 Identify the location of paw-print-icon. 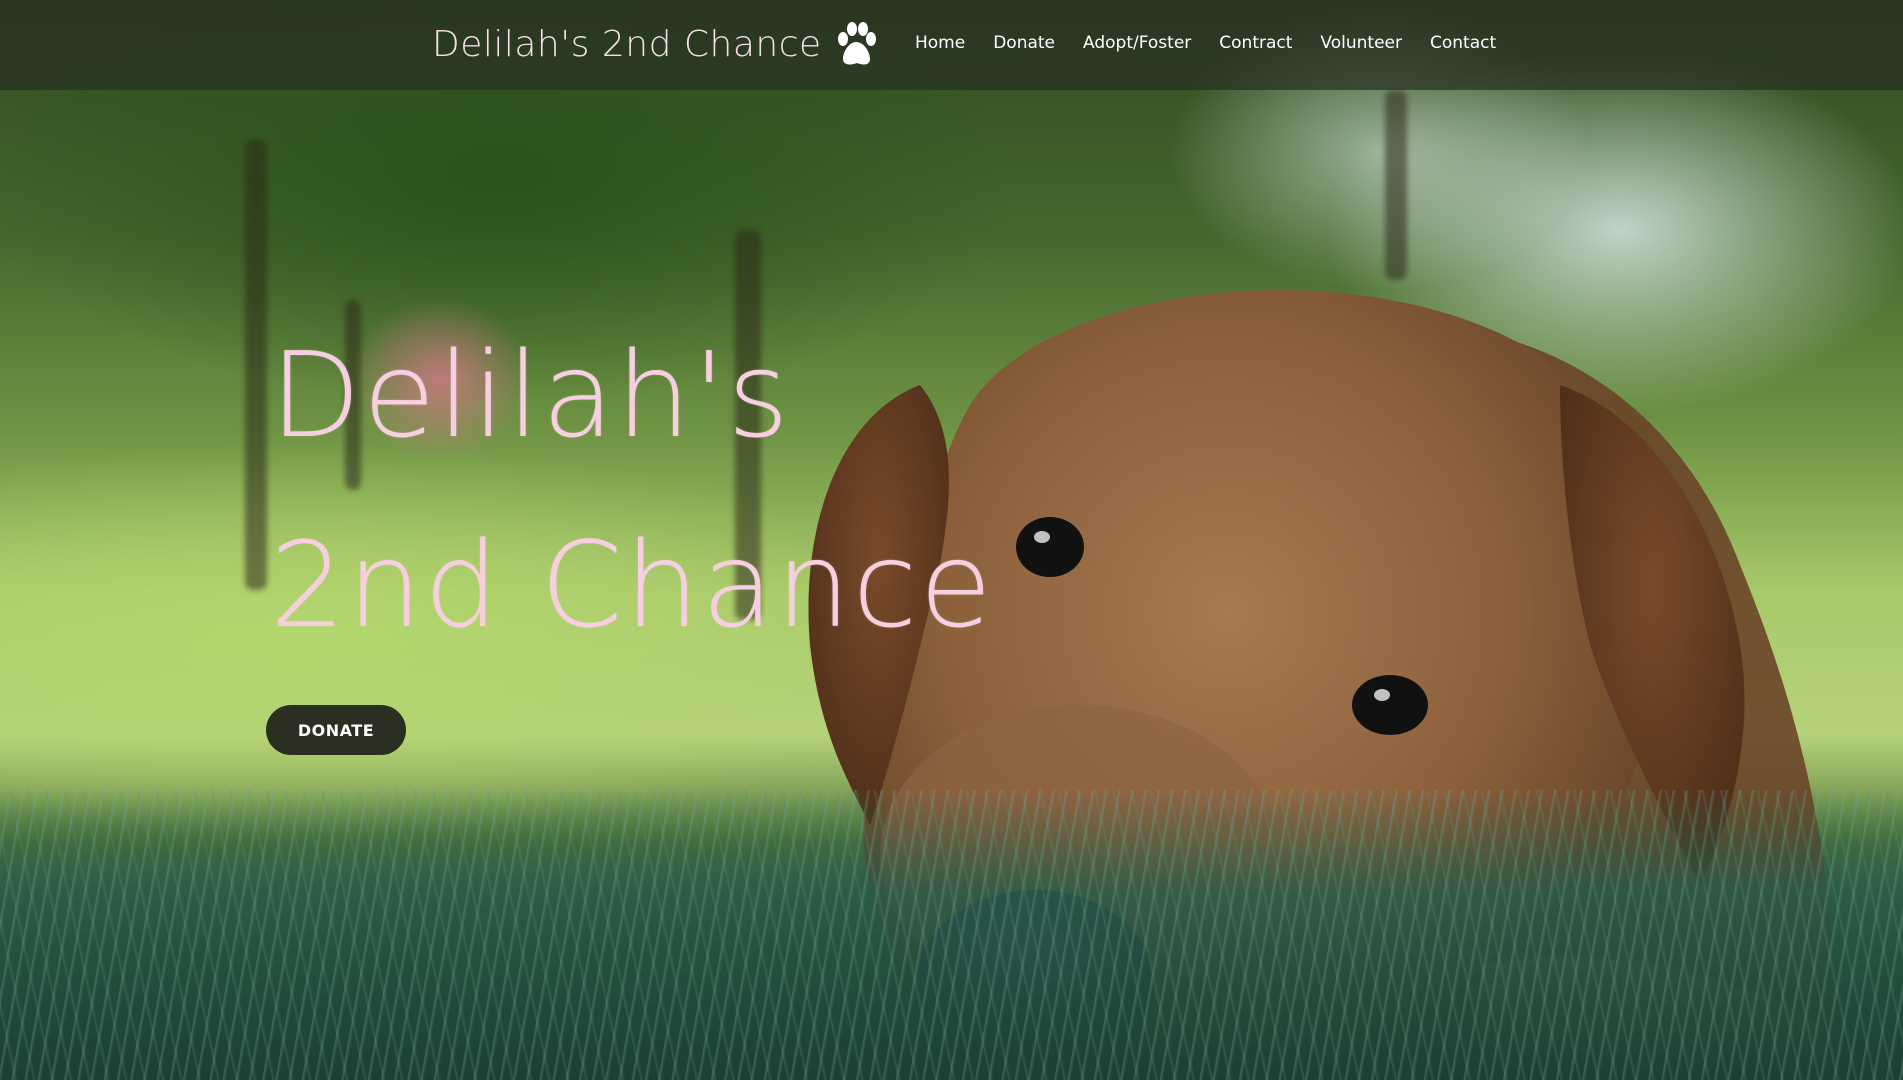
(856, 44).